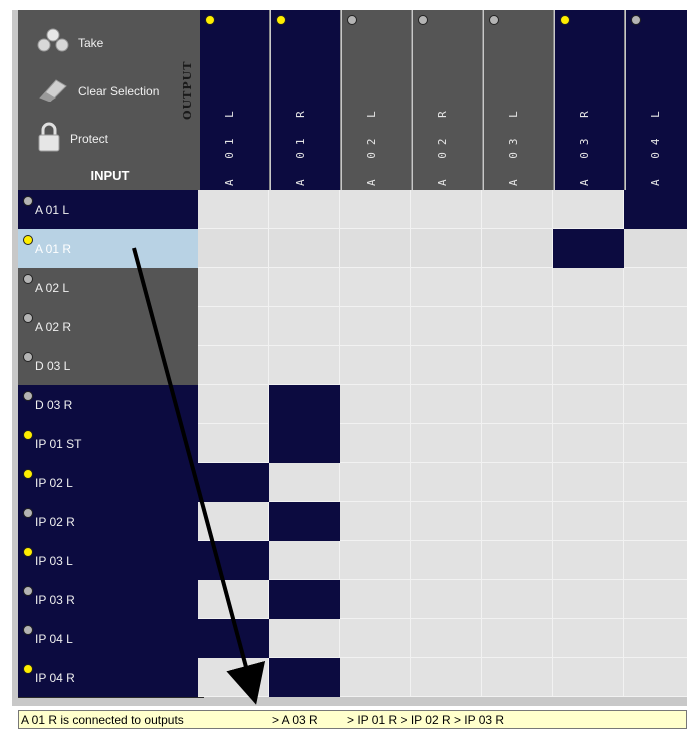 The image size is (687, 734). What do you see at coordinates (111, 561) in the screenshot?
I see `input-header: IP 03 L` at bounding box center [111, 561].